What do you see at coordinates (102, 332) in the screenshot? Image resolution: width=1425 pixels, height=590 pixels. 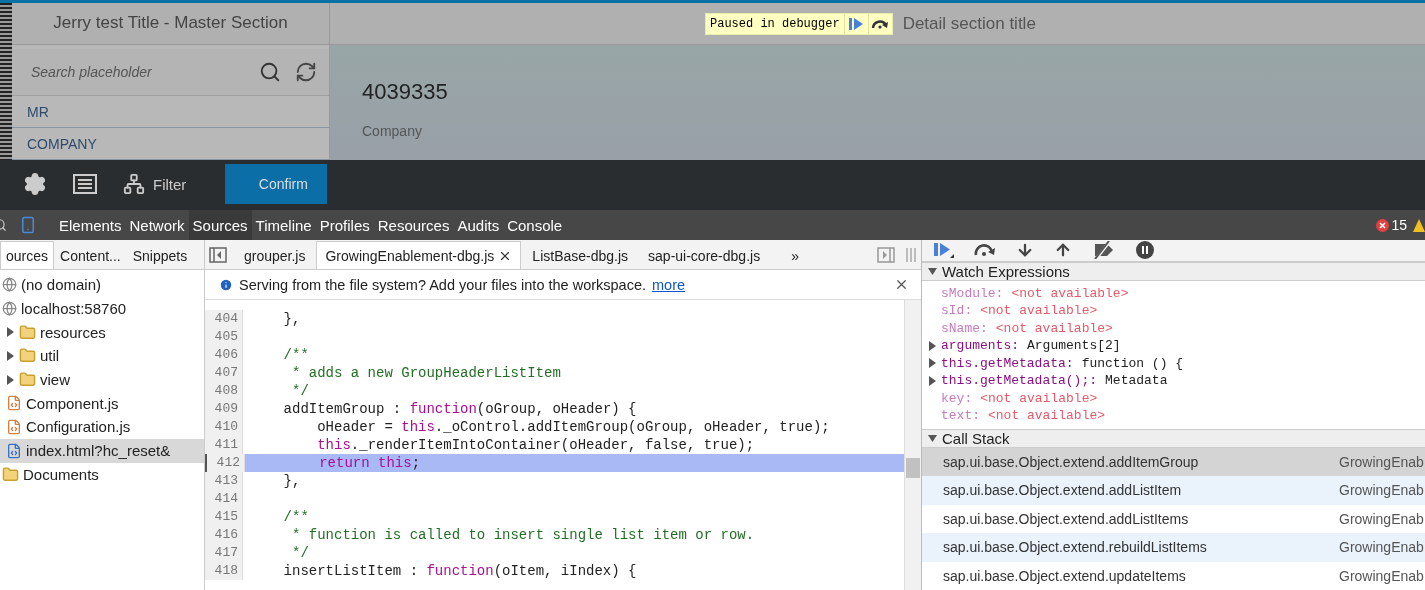 I see `file-tree-item: resources` at bounding box center [102, 332].